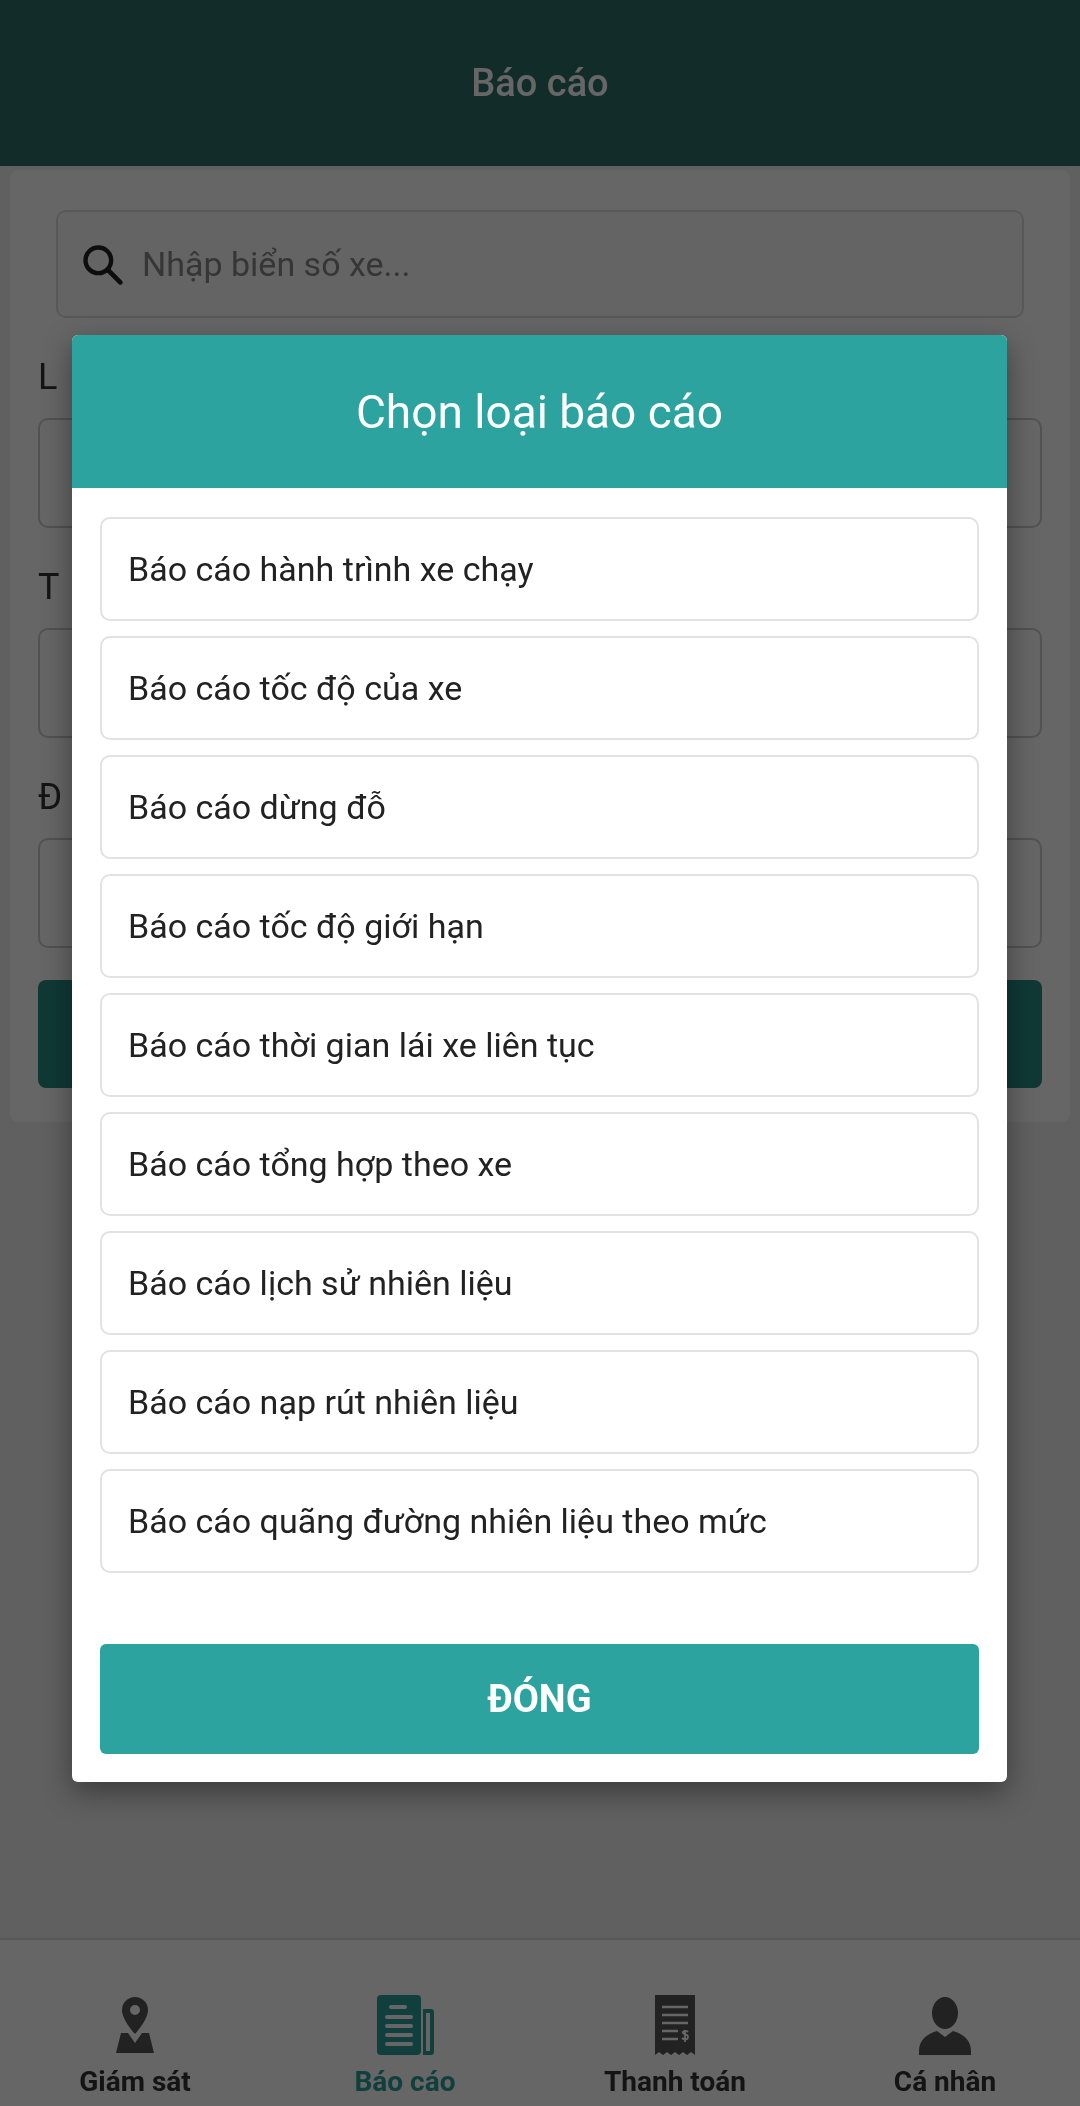  I want to click on report-option: Báo cáo quãng đường nhiên liệu theo mức, so click(539, 1521).